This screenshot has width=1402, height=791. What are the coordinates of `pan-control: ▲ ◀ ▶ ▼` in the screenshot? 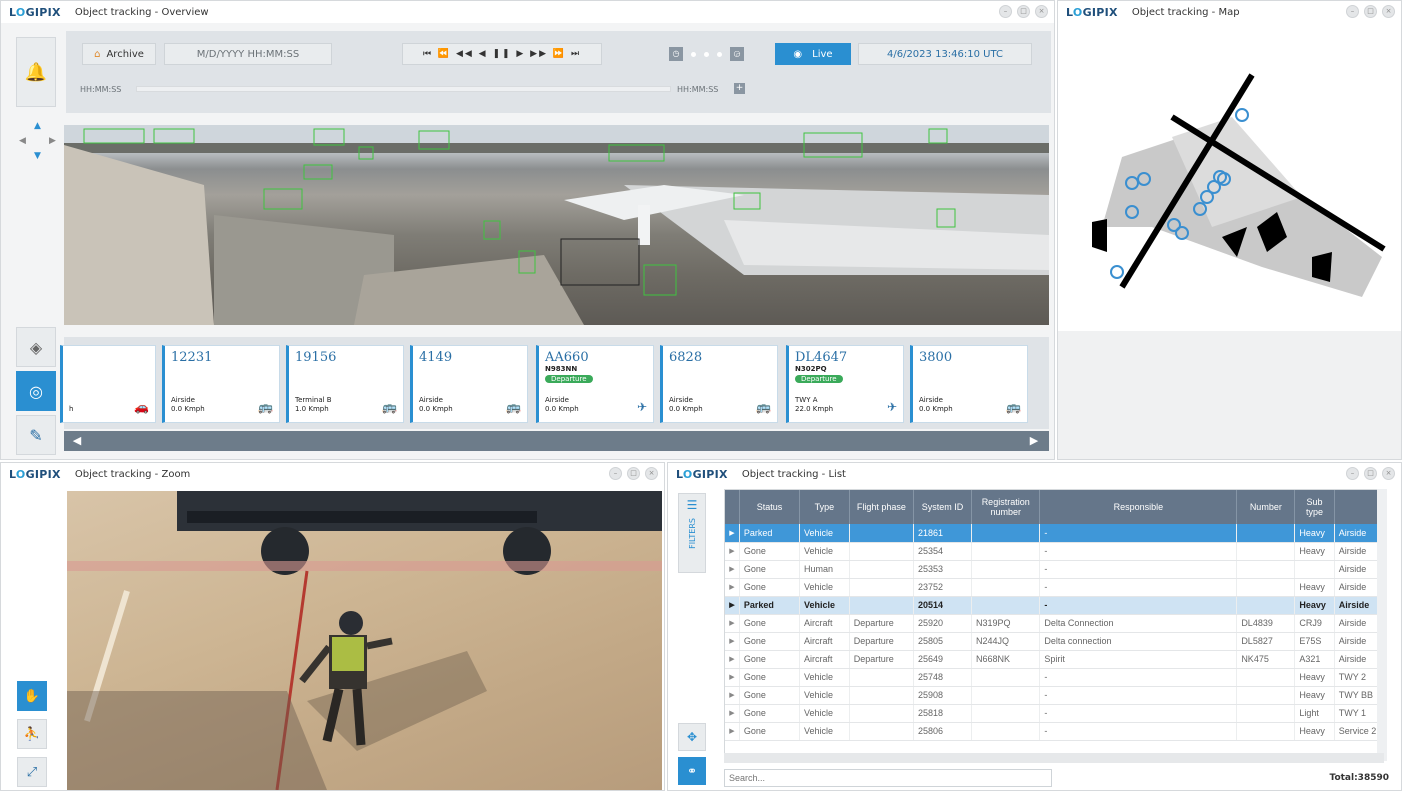 It's located at (39, 141).